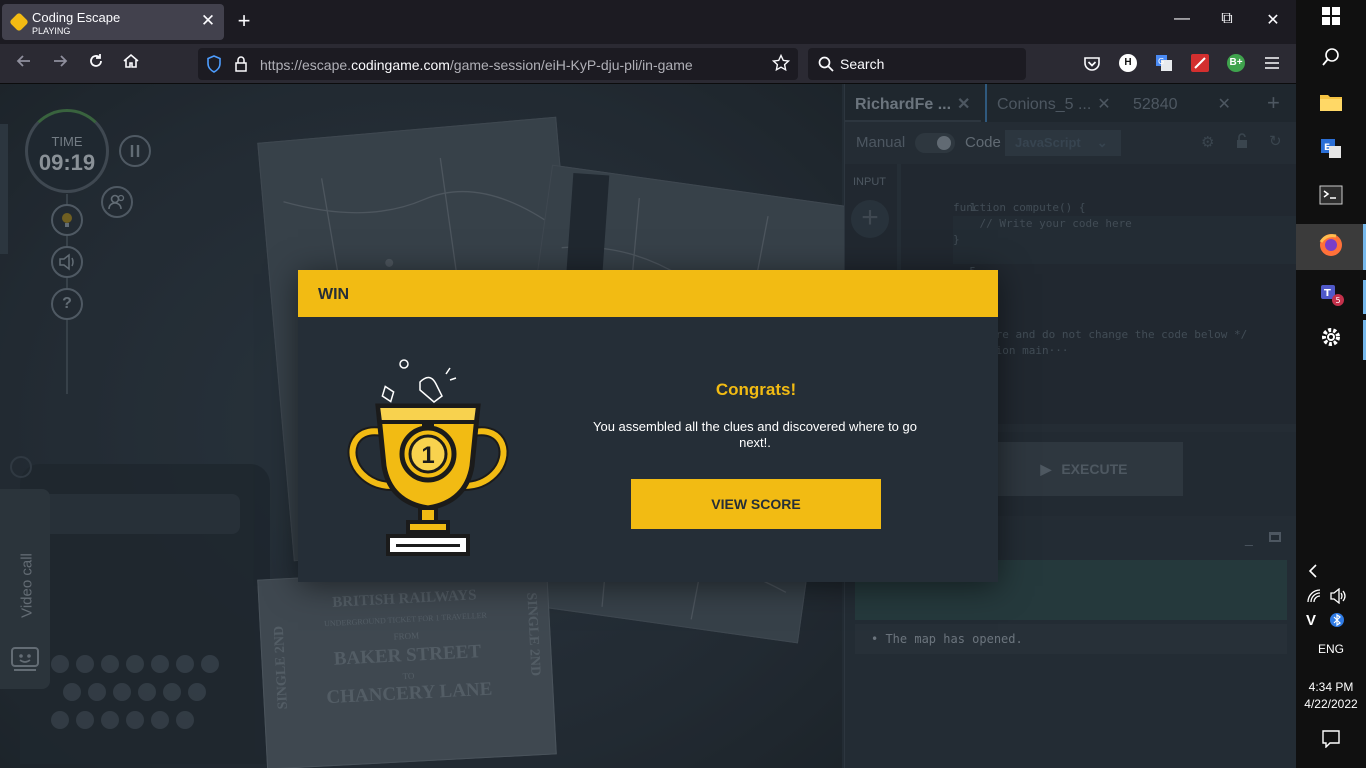 The width and height of the screenshot is (1366, 768). I want to click on modal-header: WIN, so click(648, 293).